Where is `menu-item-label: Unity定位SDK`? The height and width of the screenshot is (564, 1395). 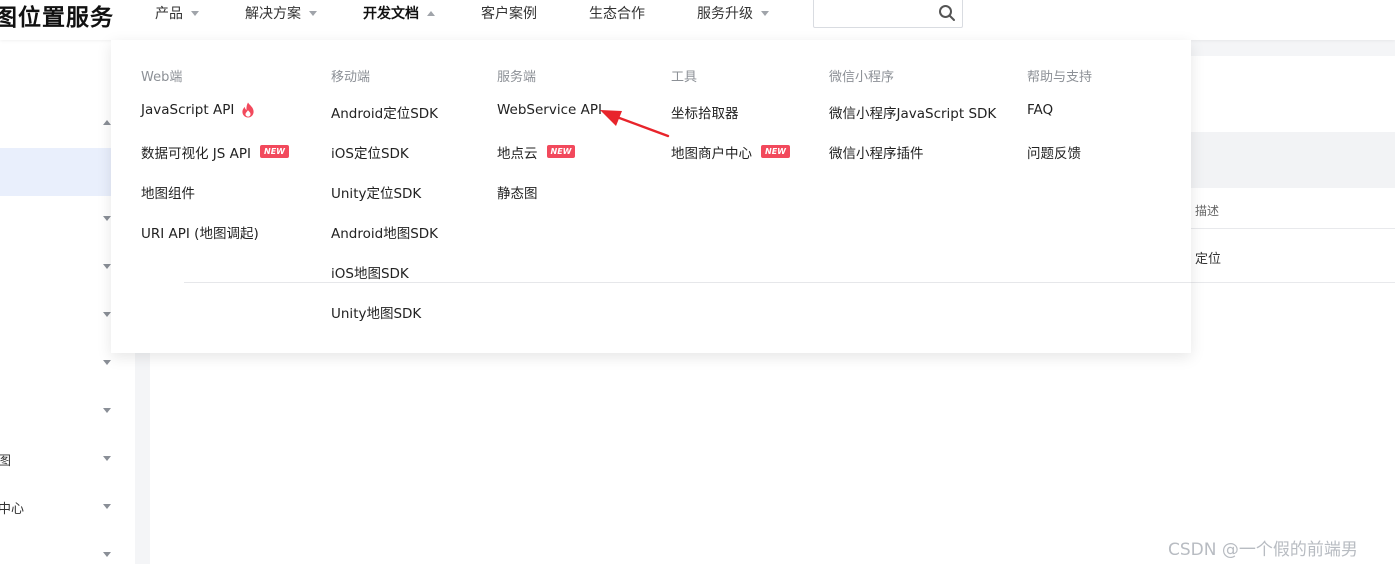 menu-item-label: Unity定位SDK is located at coordinates (376, 194).